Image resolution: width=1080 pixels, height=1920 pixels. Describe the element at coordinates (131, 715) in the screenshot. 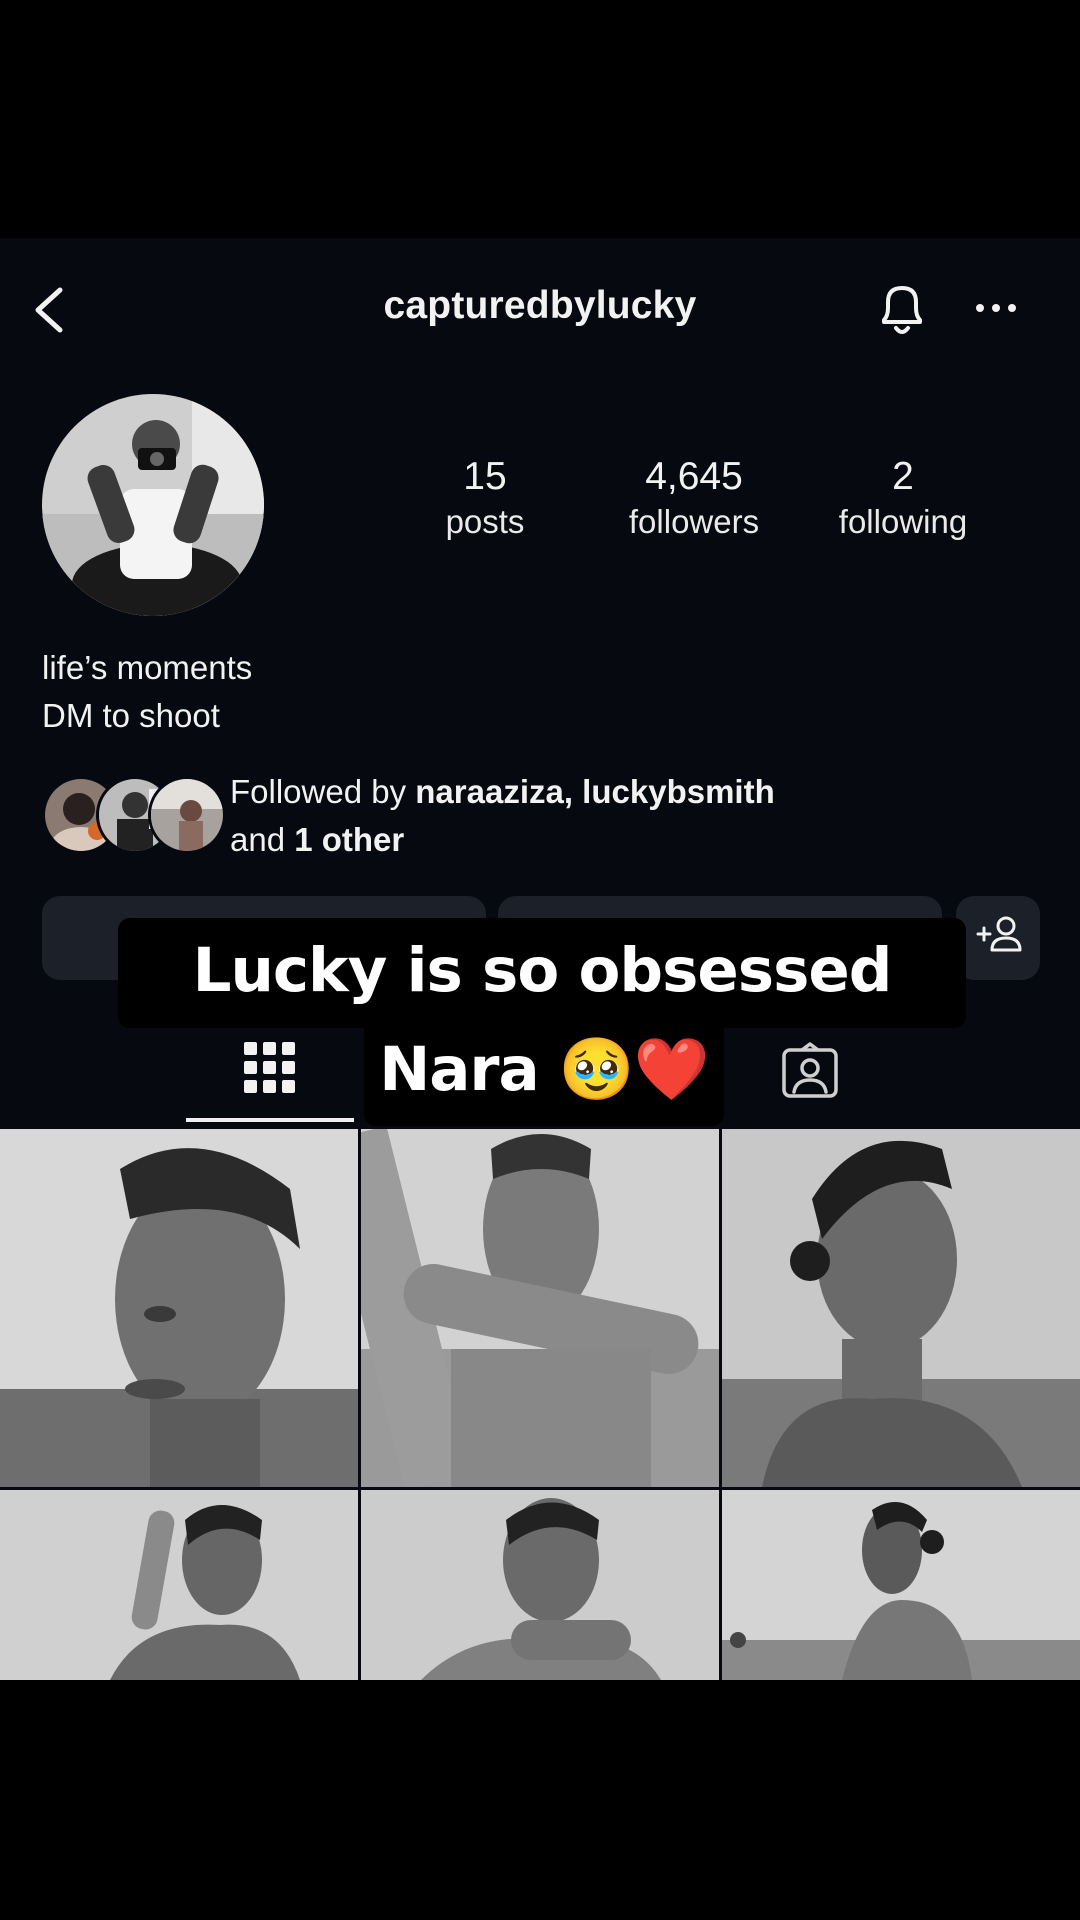

I see `bio-line: DM to shoot` at that location.